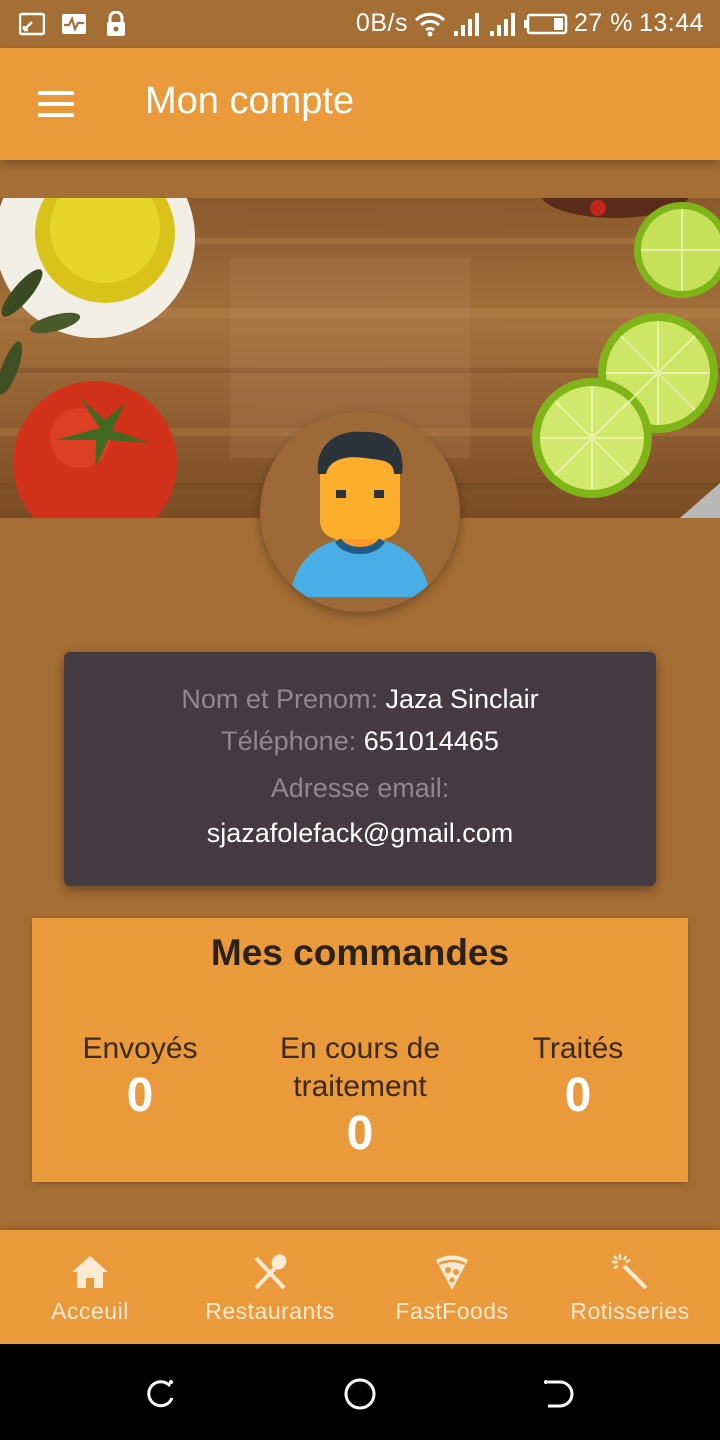  Describe the element at coordinates (560, 1394) in the screenshot. I see `back-icon` at that location.